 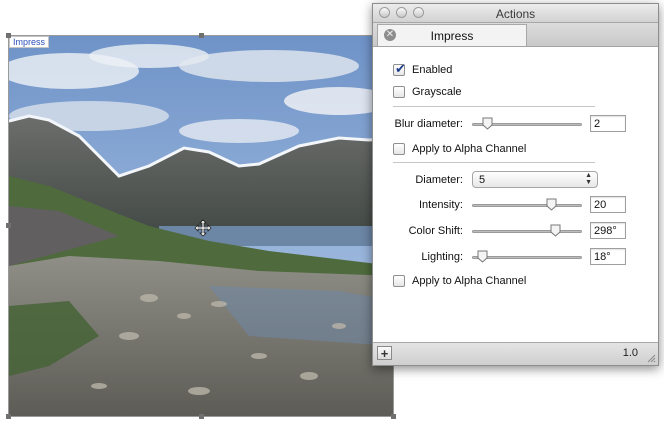 I want to click on version-label: 1.0, so click(x=630, y=353).